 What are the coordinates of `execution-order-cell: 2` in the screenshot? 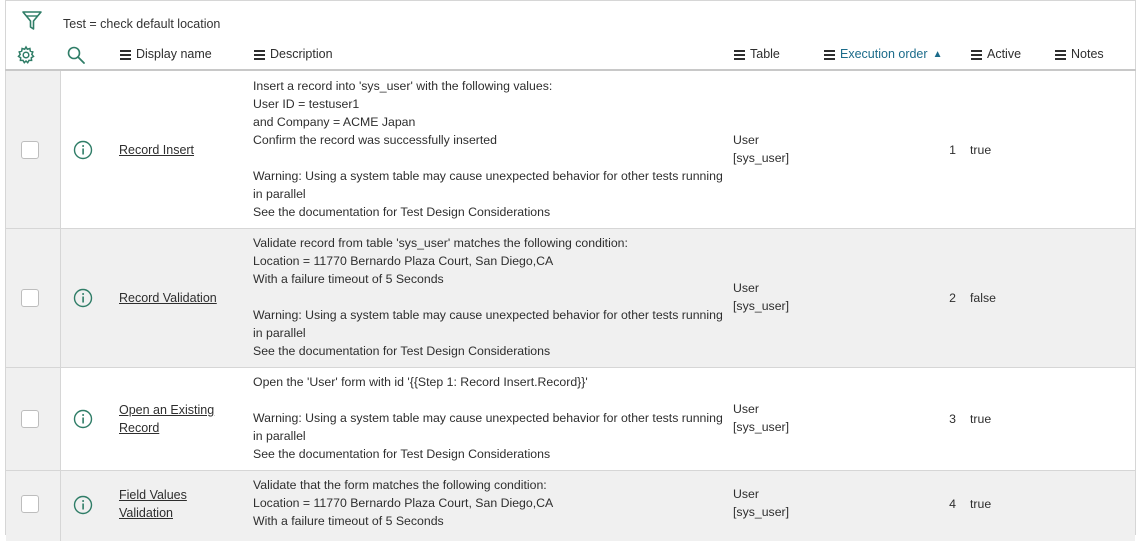 It's located at (952, 298).